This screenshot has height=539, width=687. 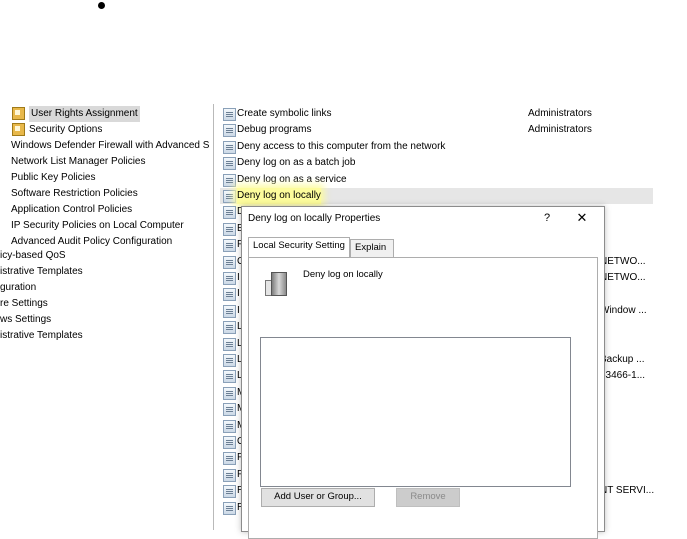 I want to click on tree-item: Network List Manager Policies, so click(x=78, y=162).